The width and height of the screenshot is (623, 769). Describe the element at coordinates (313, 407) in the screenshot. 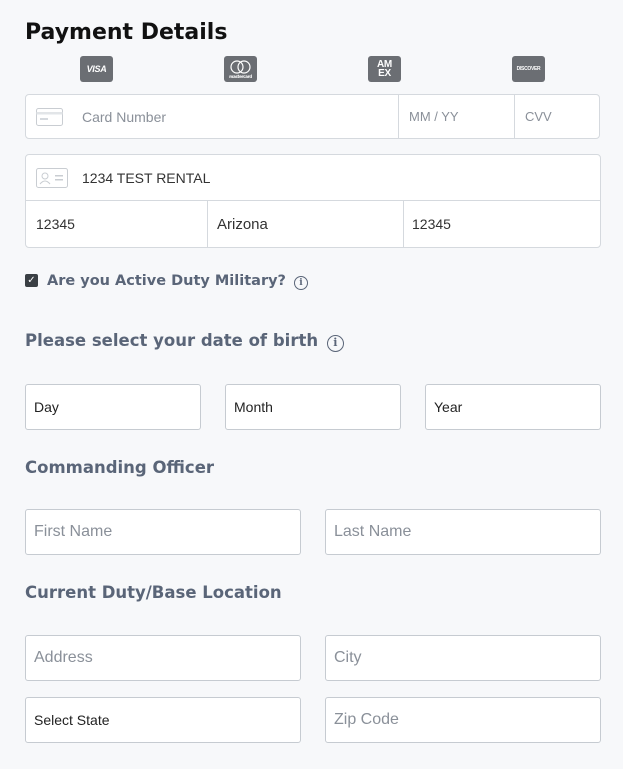

I see `dob-month-select: Month` at that location.